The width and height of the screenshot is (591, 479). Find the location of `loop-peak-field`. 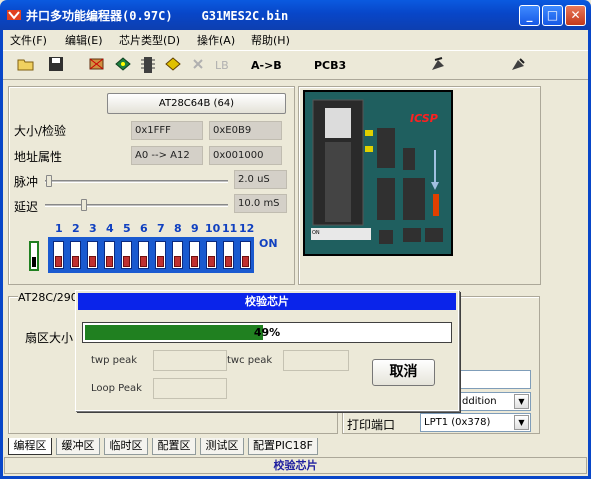

loop-peak-field is located at coordinates (190, 388).